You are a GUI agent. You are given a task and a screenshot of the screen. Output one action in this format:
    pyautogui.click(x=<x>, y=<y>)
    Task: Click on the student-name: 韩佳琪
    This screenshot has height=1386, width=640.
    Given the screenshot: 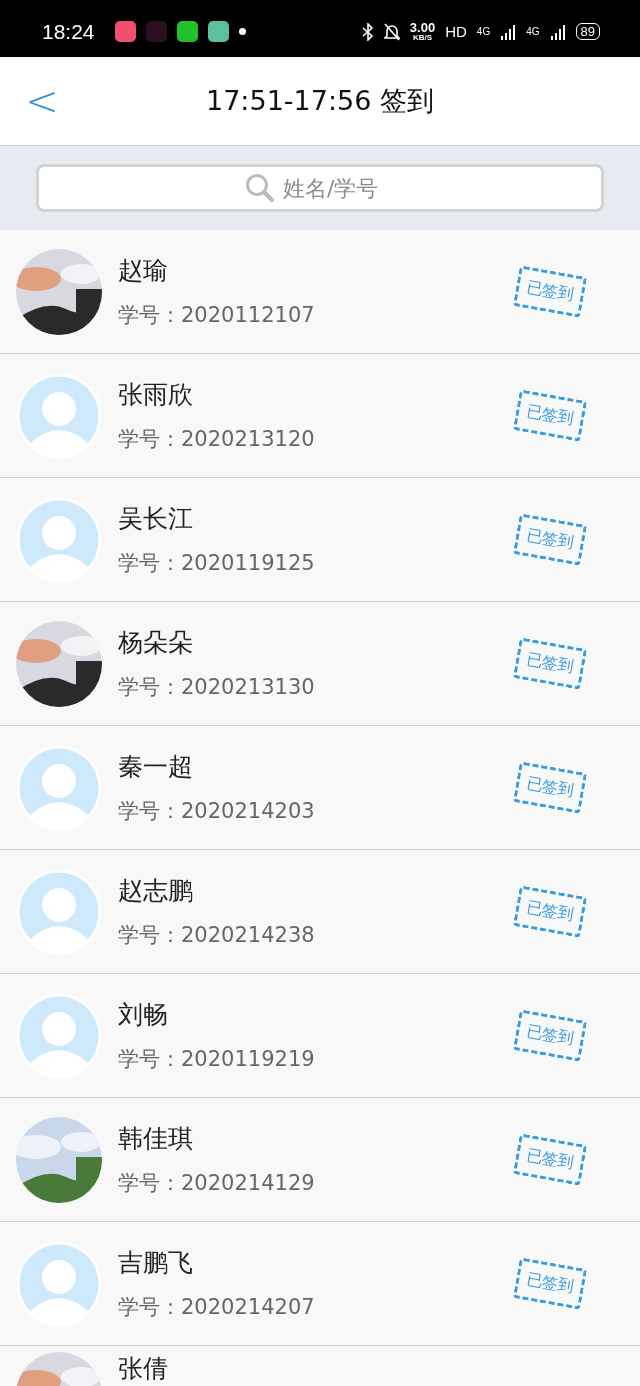 What is the action you would take?
    pyautogui.click(x=156, y=1139)
    